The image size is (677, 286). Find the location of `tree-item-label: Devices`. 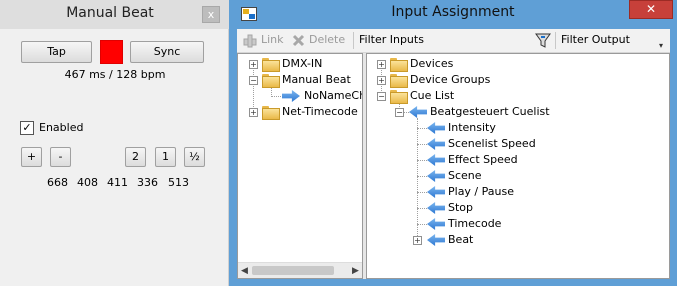

tree-item-label: Devices is located at coordinates (432, 63).